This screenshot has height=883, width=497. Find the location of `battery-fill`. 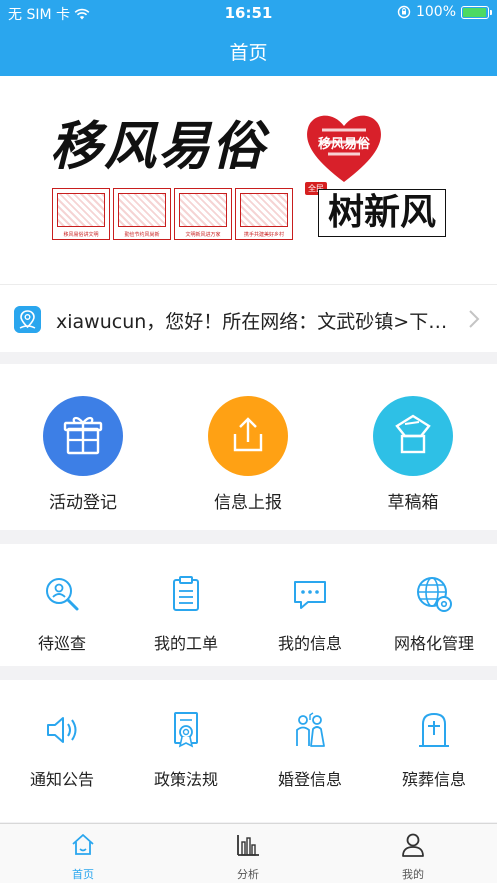

battery-fill is located at coordinates (475, 12).